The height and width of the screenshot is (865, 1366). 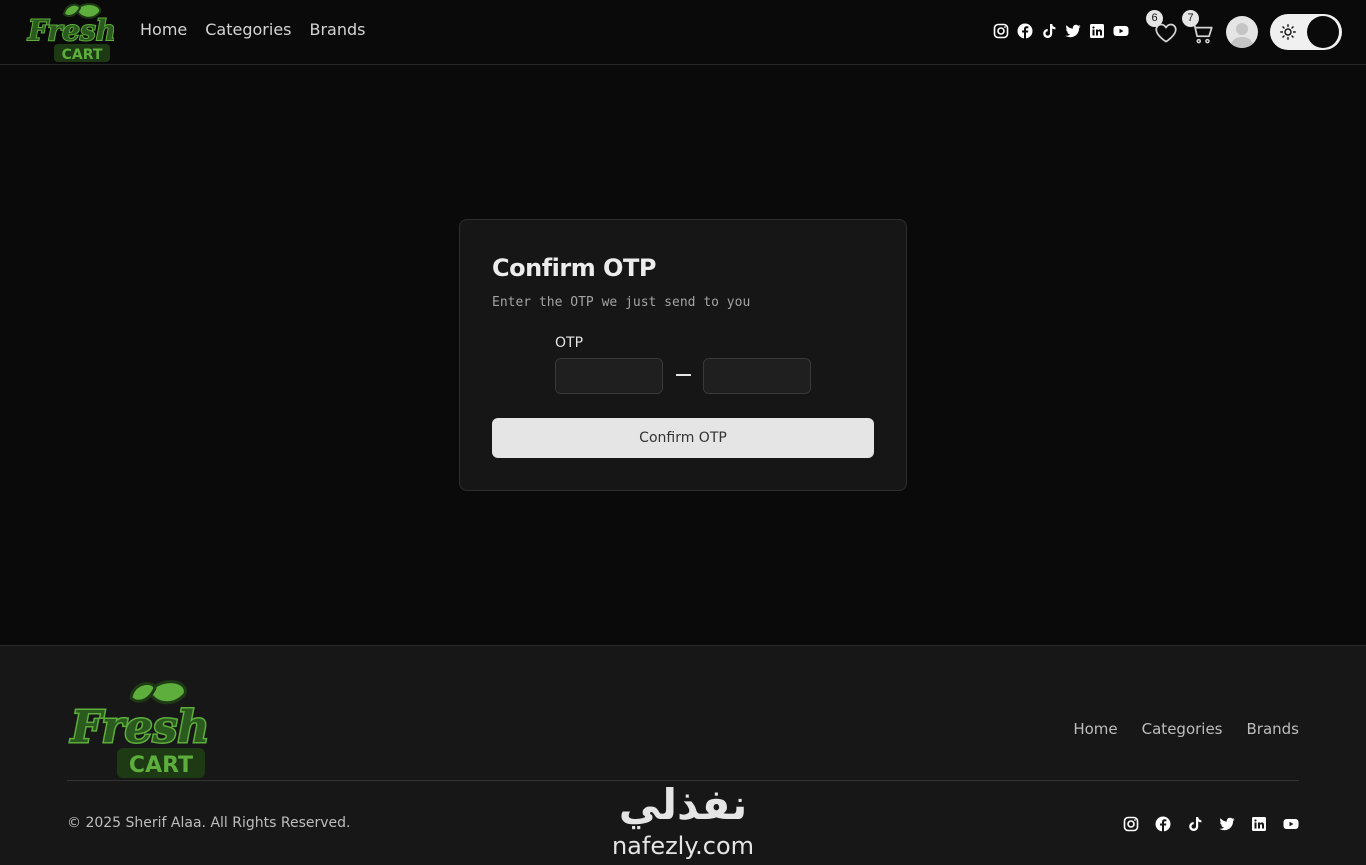 I want to click on sun-icon, so click(x=1288, y=32).